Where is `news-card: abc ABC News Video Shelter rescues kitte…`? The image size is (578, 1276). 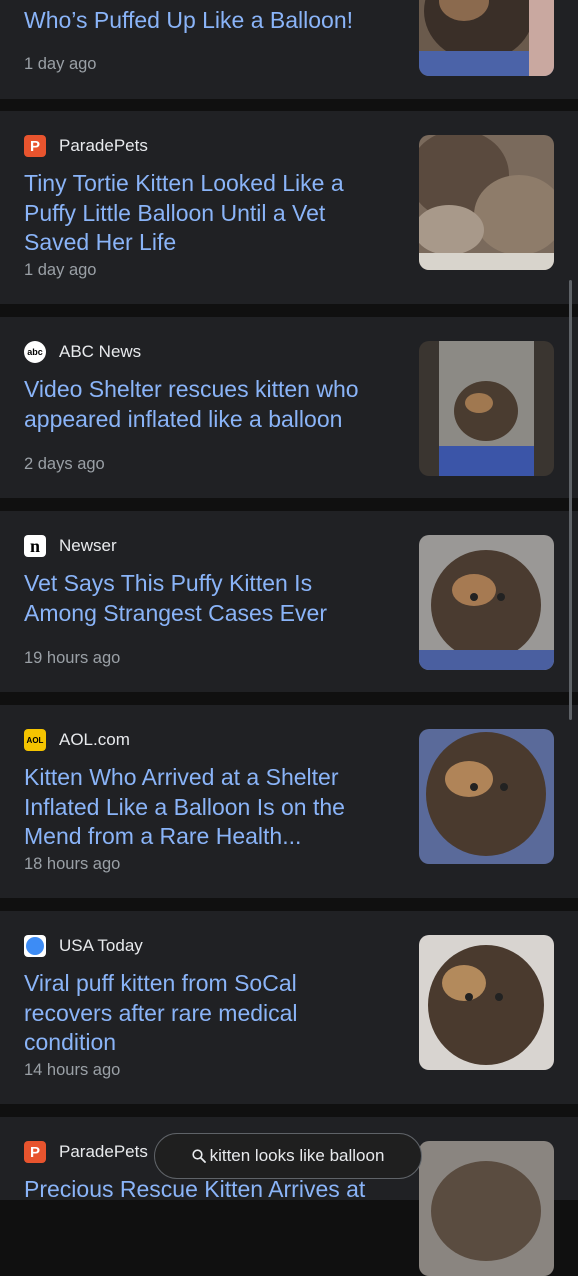
news-card: abc ABC News Video Shelter rescues kitte… is located at coordinates (289, 407).